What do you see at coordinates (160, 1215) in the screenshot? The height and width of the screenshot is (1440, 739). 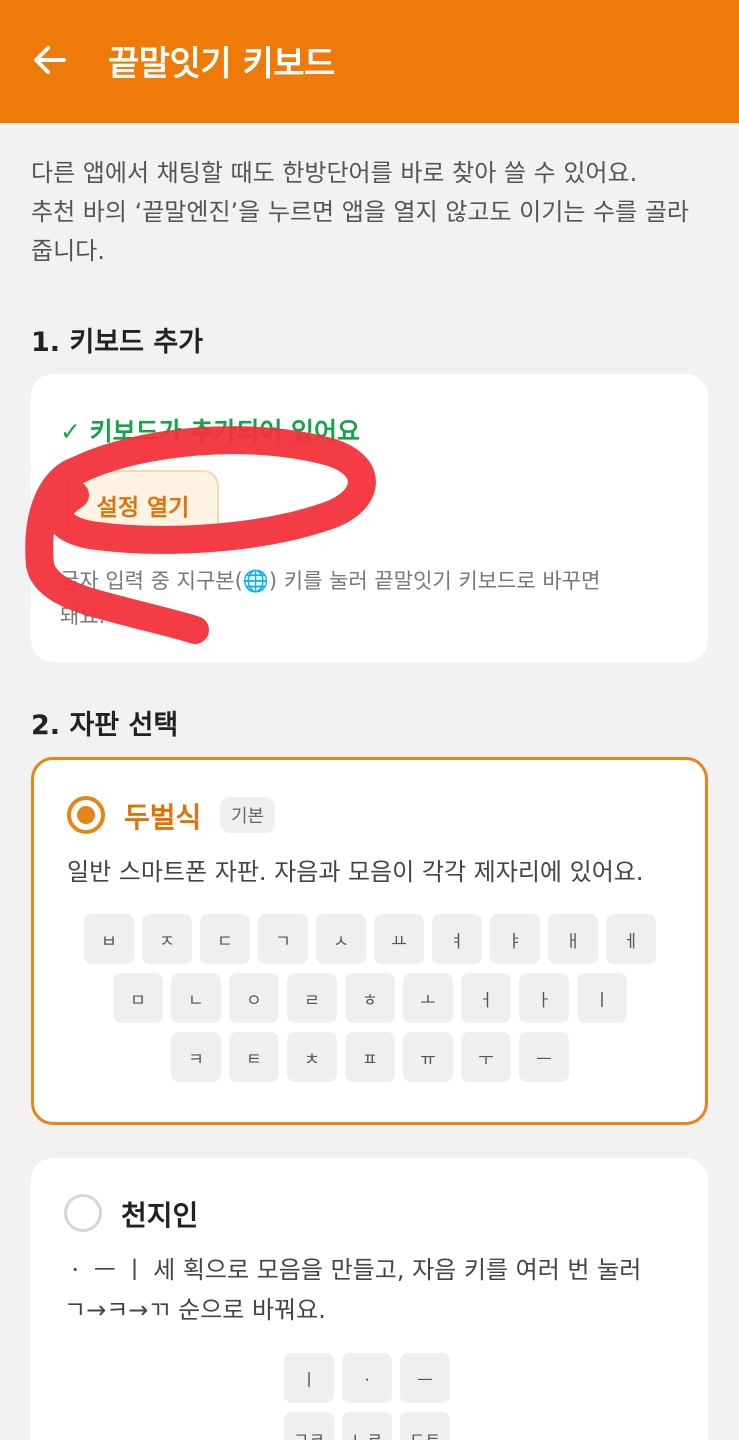 I see `option-name-cheonjiin: 천지인` at bounding box center [160, 1215].